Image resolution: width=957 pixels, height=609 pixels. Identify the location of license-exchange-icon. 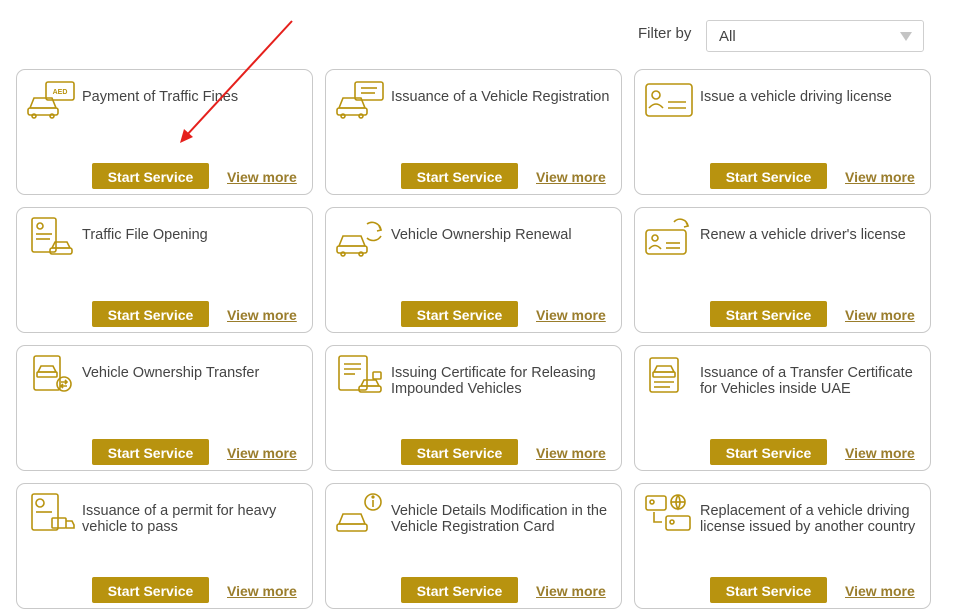
(669, 513).